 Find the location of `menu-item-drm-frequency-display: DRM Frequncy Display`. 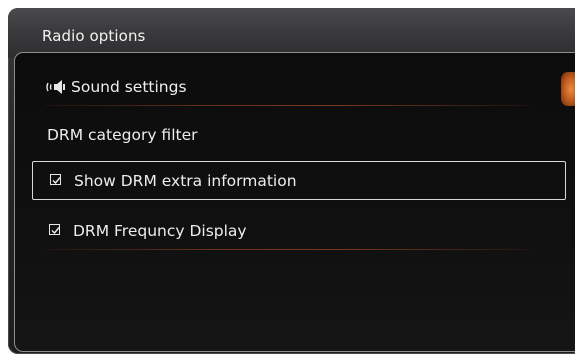

menu-item-drm-frequency-display: DRM Frequncy Display is located at coordinates (297, 231).